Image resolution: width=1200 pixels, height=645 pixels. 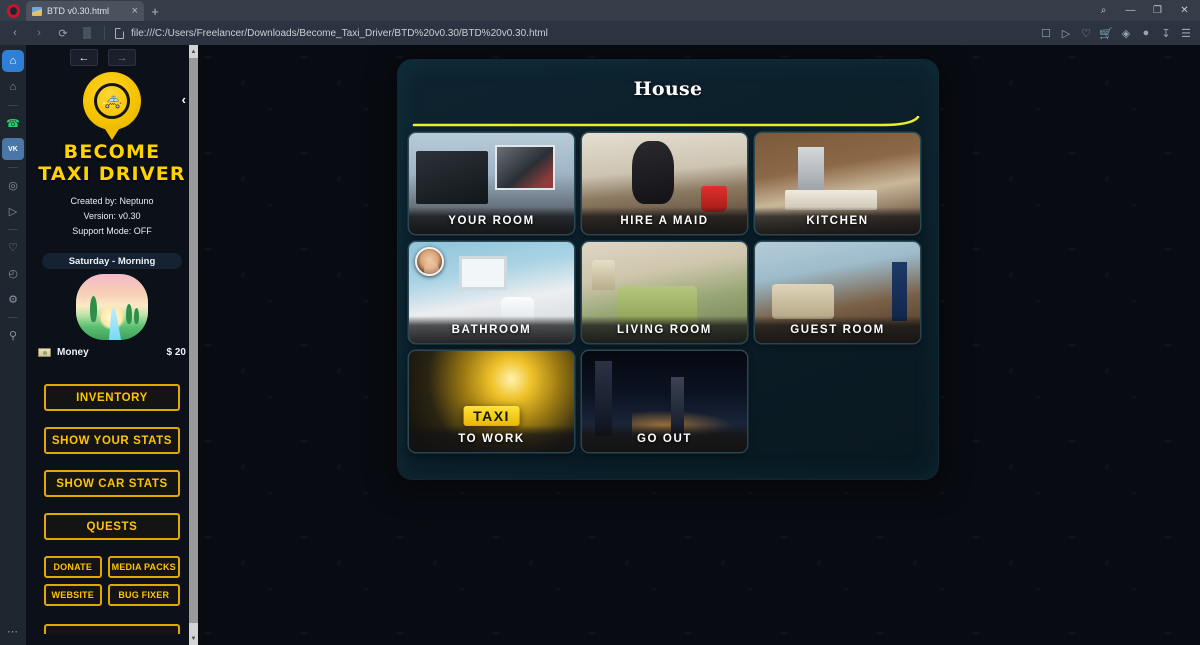 What do you see at coordinates (1106, 33) in the screenshot?
I see `cart-icon: 🛒` at bounding box center [1106, 33].